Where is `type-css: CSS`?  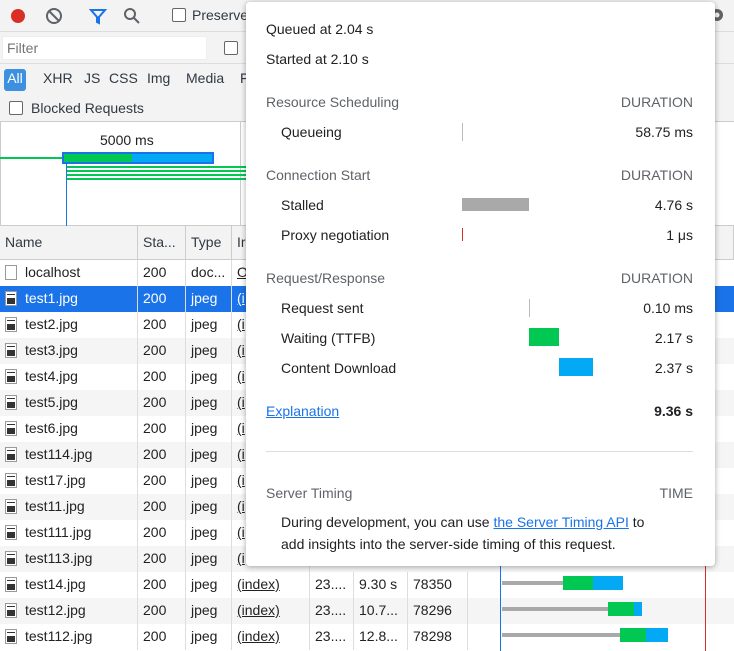 type-css: CSS is located at coordinates (123, 80).